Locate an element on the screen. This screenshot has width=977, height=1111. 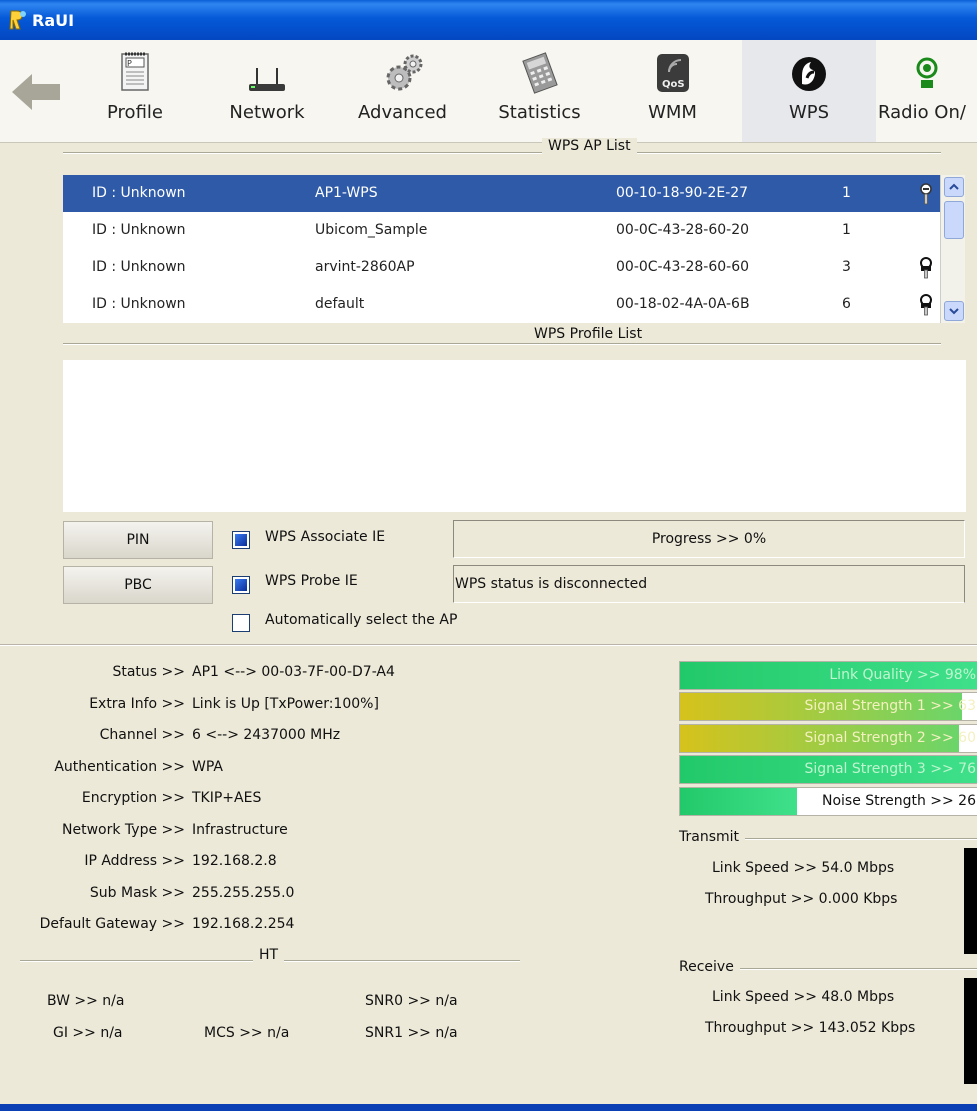
ap-list-scrollbar is located at coordinates (952, 249).